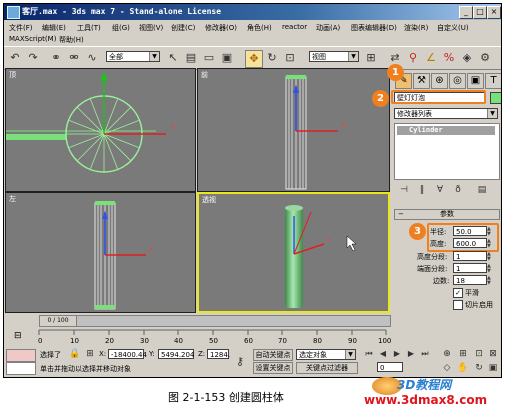 This screenshot has width=505, height=412. What do you see at coordinates (413, 58) in the screenshot?
I see `snap-icon: ⚲` at bounding box center [413, 58].